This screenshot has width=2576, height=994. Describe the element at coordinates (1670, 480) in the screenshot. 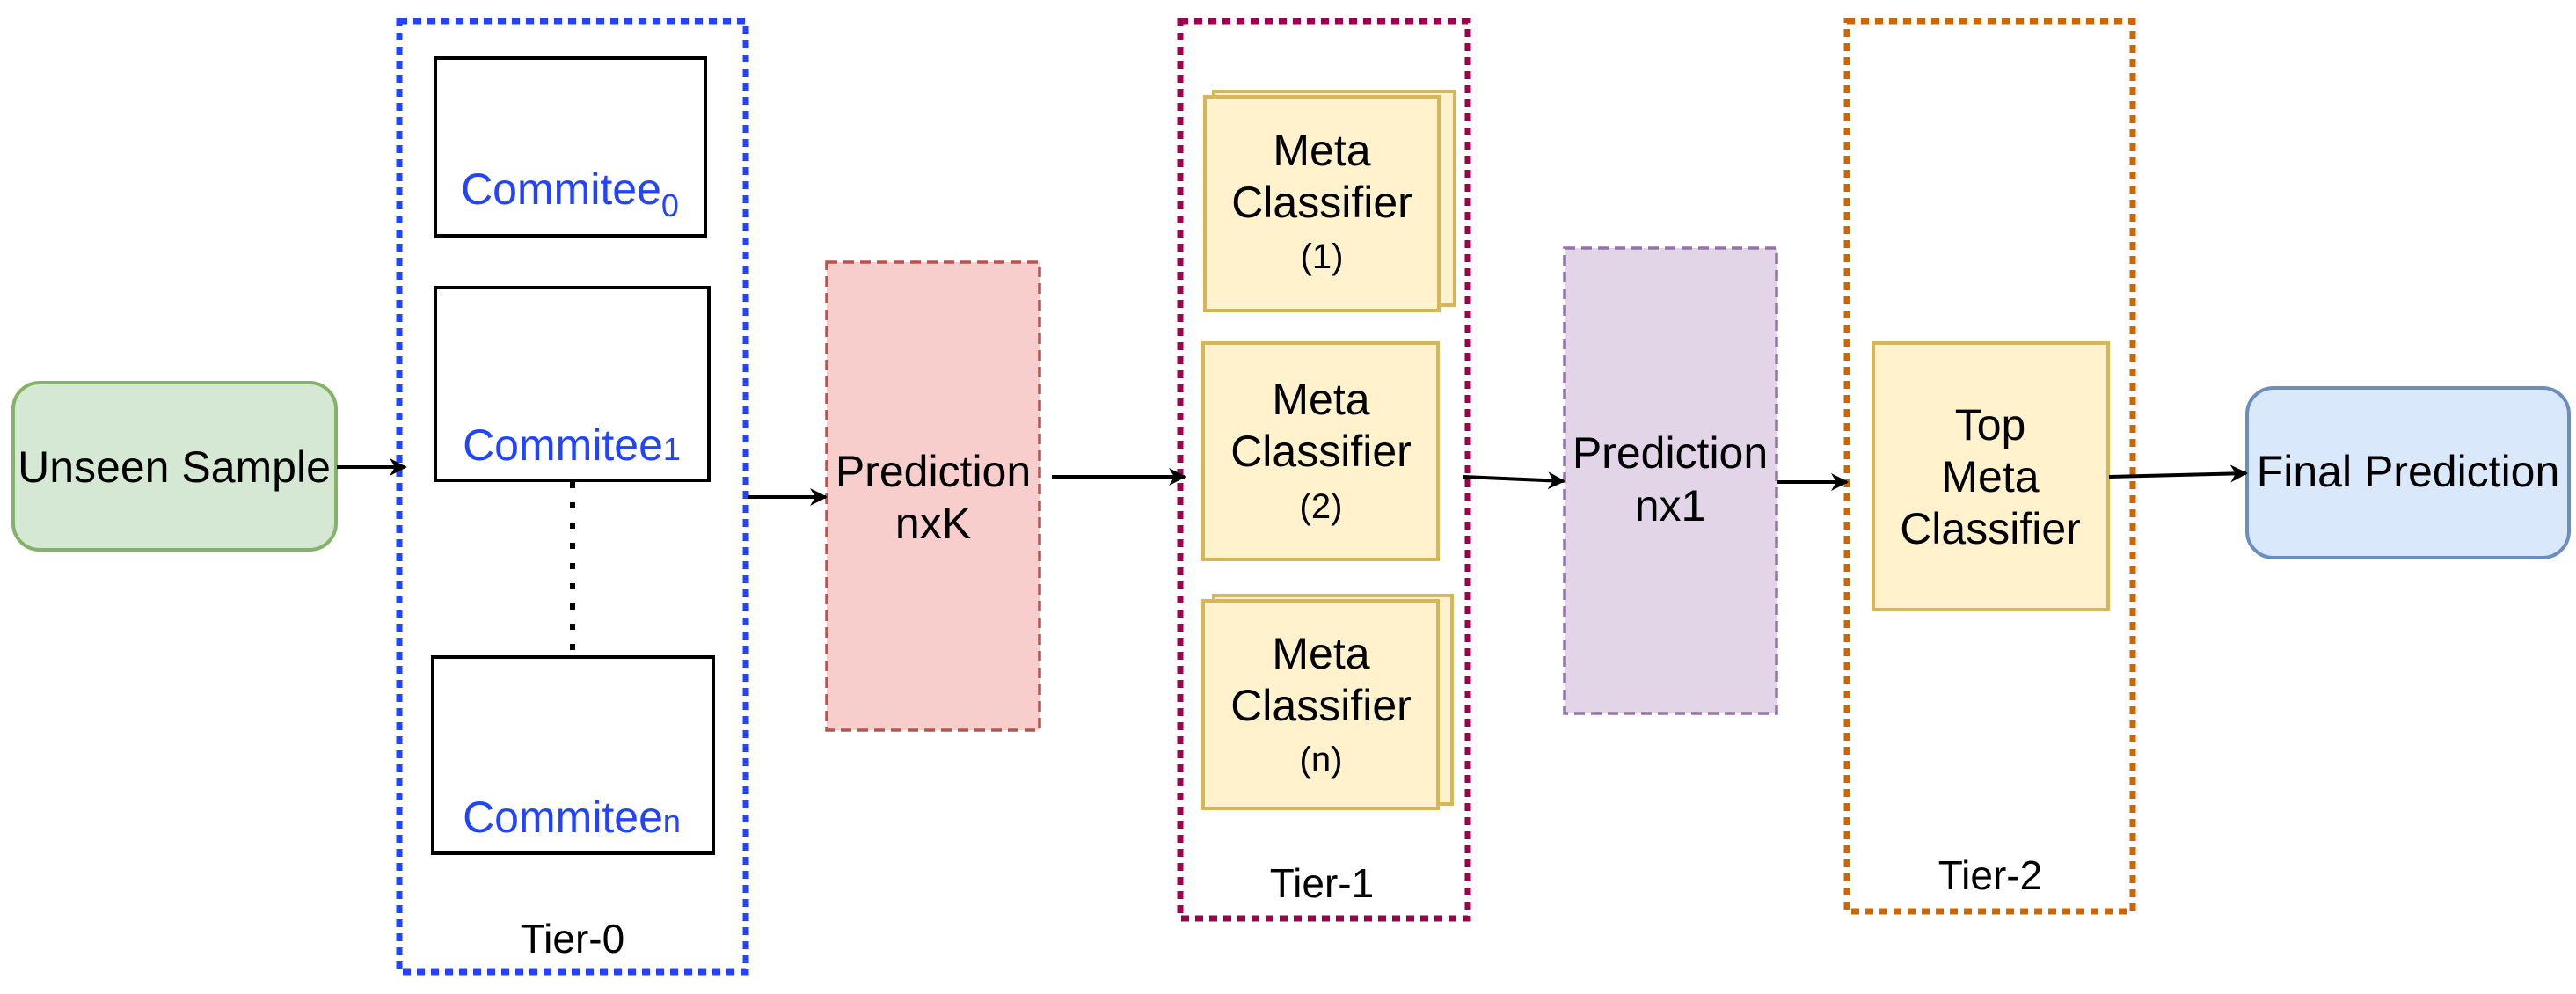

I see `prediction-nx1-node: Prediction nx1` at that location.